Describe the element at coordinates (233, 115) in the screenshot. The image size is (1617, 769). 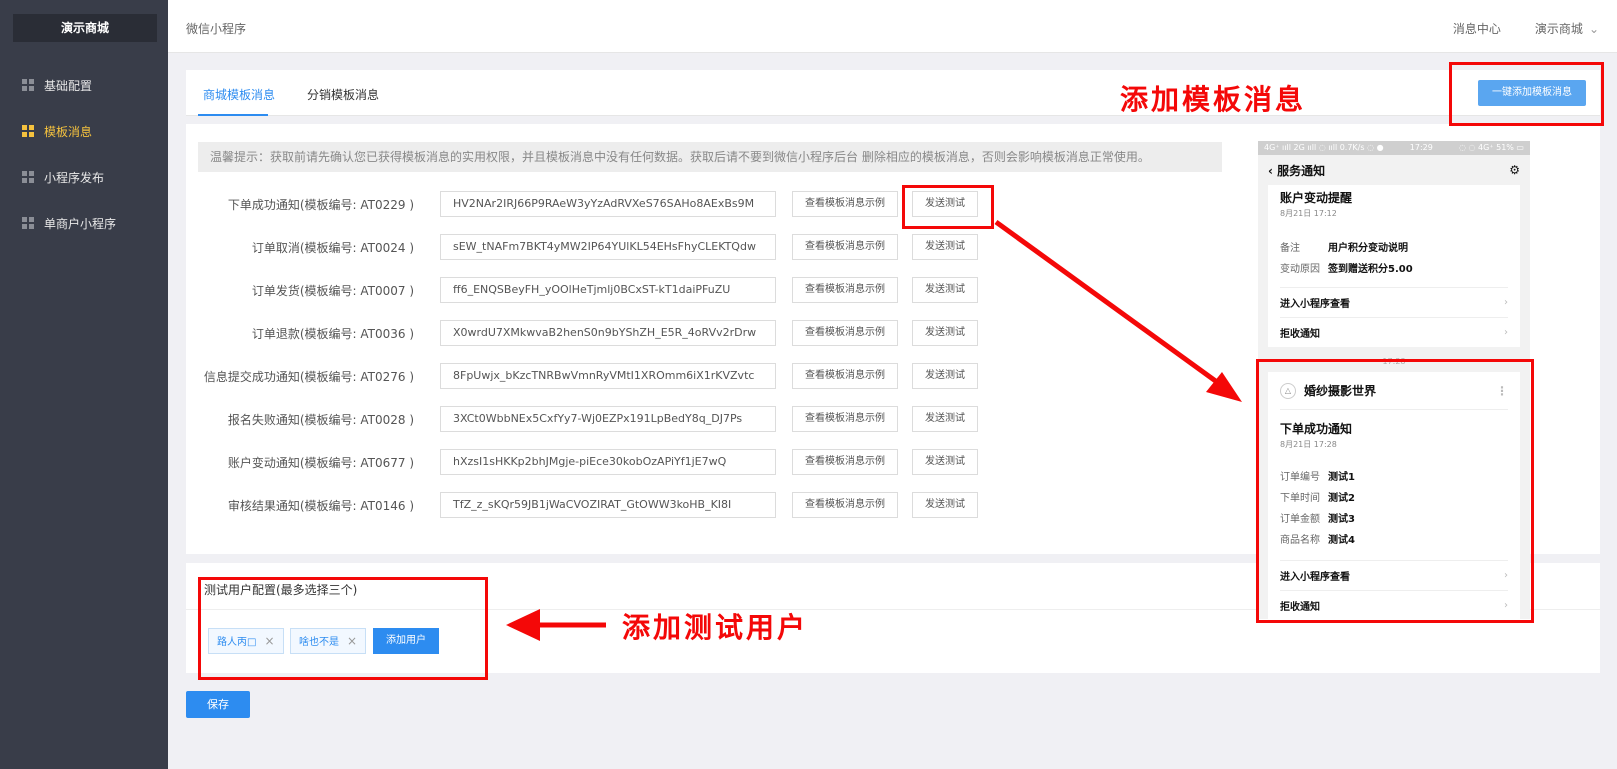
I see `active-tab-underline` at that location.